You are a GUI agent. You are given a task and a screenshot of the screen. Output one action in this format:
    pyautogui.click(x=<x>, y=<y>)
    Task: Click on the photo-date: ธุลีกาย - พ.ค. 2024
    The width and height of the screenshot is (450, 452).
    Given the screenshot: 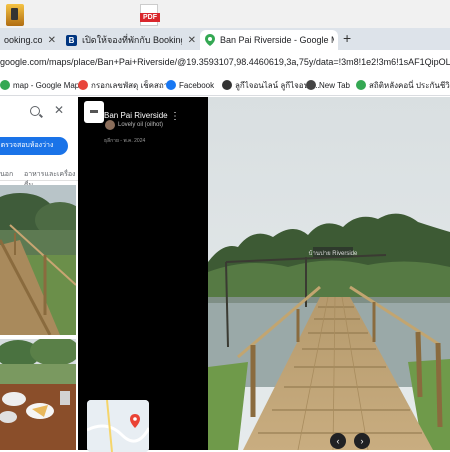 What is the action you would take?
    pyautogui.click(x=125, y=141)
    